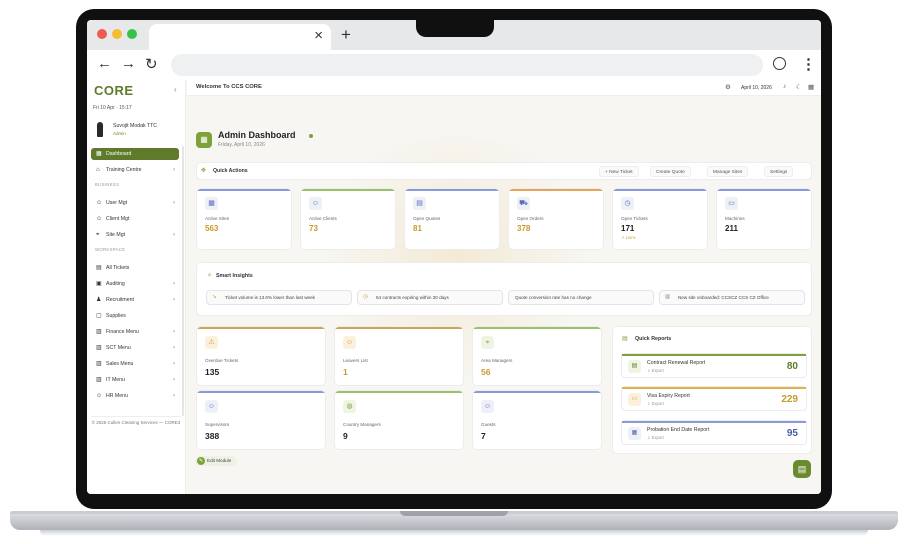  What do you see at coordinates (117, 34) in the screenshot?
I see `minimize-window-button` at bounding box center [117, 34].